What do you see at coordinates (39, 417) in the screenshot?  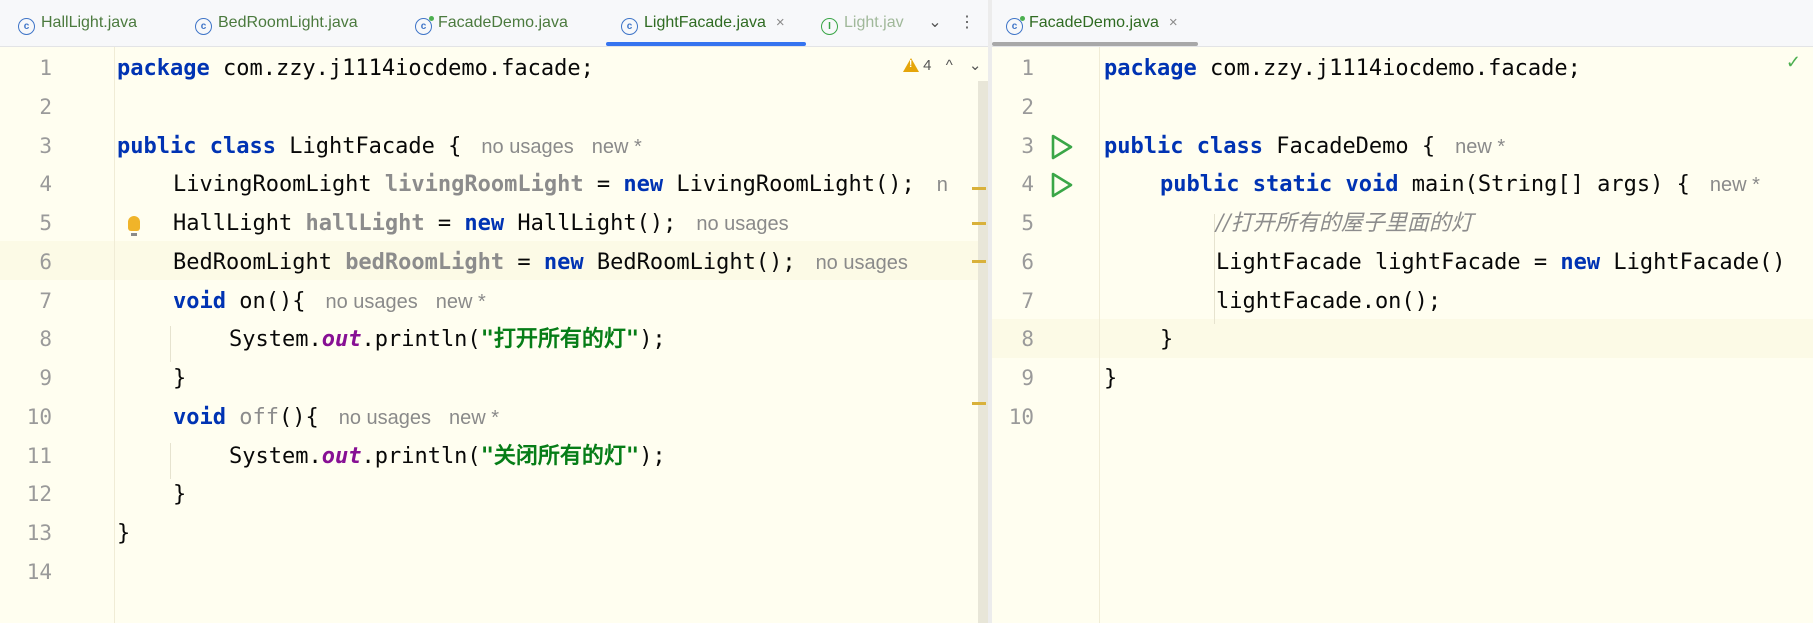 I see `line-number: 10` at bounding box center [39, 417].